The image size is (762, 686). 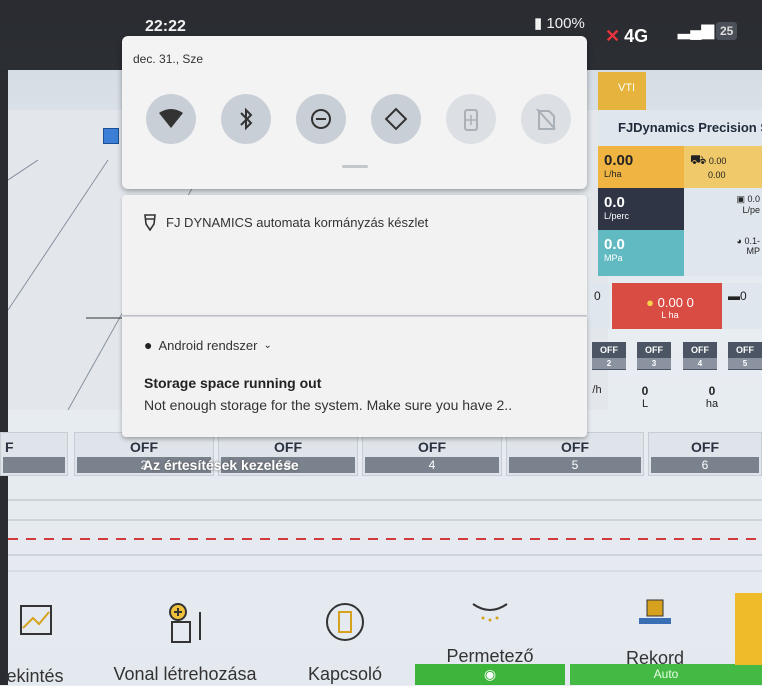 I want to click on volume-value: 0.00 0, so click(x=675, y=302).